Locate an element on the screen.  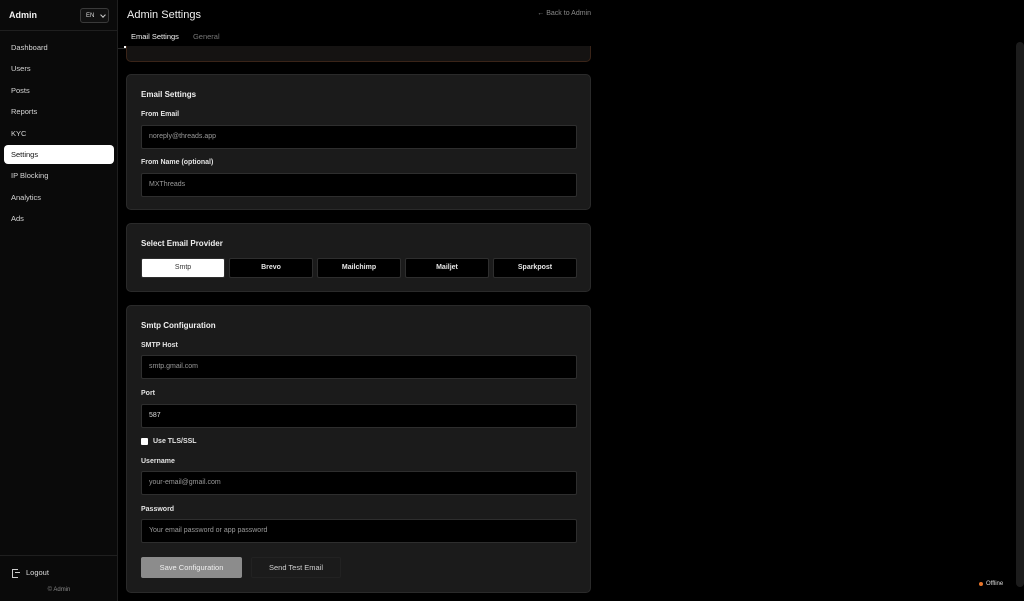
password-input: Your email password or app password is located at coordinates (359, 531).